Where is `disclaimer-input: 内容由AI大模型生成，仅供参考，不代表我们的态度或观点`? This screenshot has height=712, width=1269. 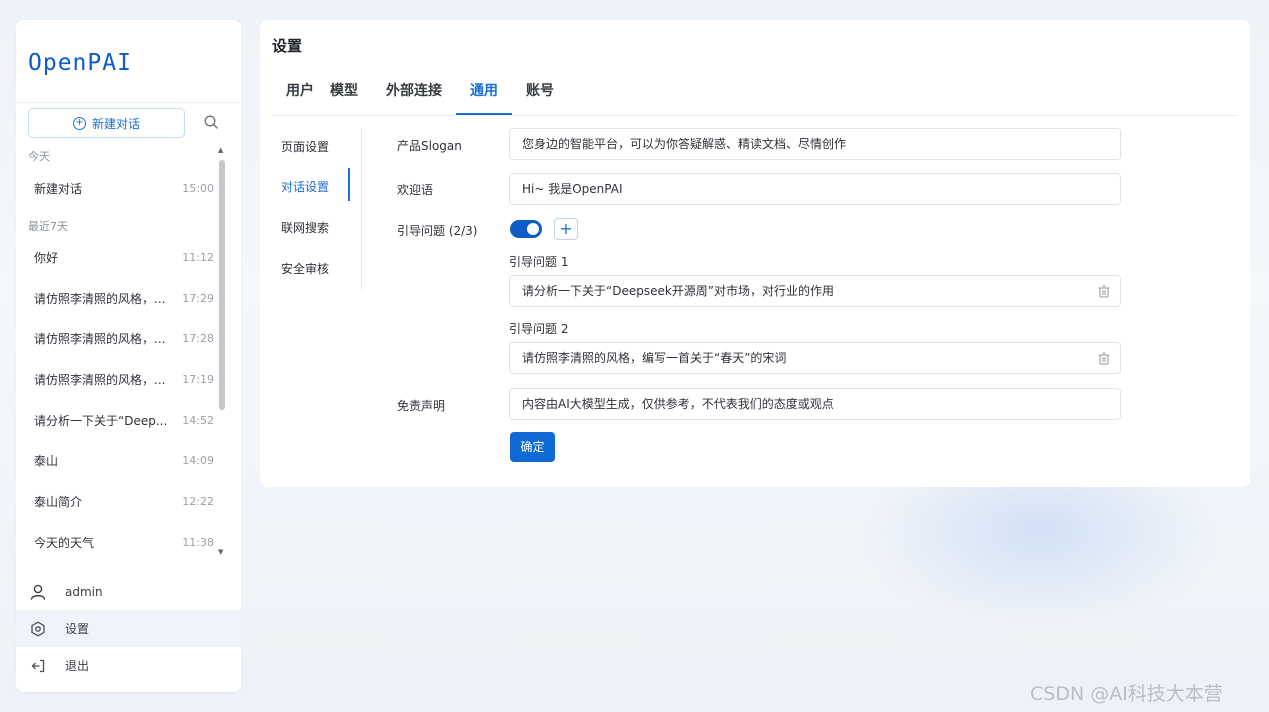 disclaimer-input: 内容由AI大模型生成，仅供参考，不代表我们的态度或观点 is located at coordinates (815, 404).